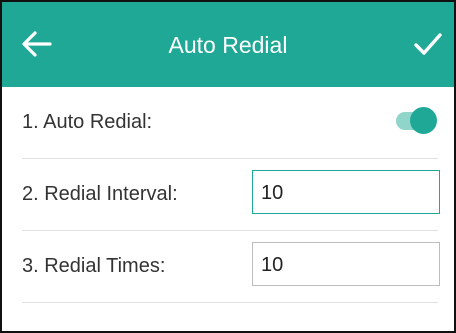 Image resolution: width=456 pixels, height=333 pixels. Describe the element at coordinates (230, 302) in the screenshot. I see `row-divider` at that location.